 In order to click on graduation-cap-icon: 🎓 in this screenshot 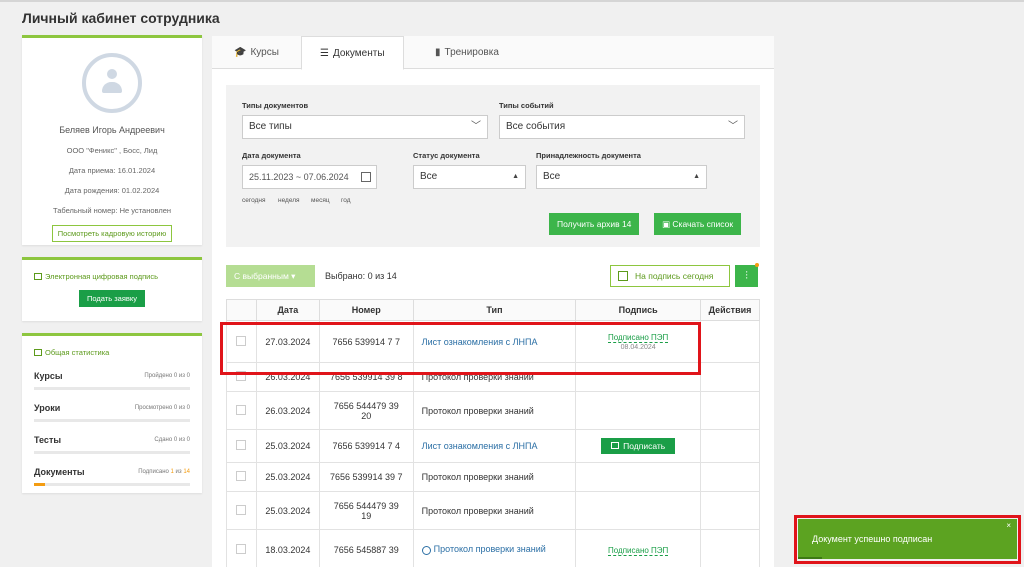, I will do `click(240, 52)`.